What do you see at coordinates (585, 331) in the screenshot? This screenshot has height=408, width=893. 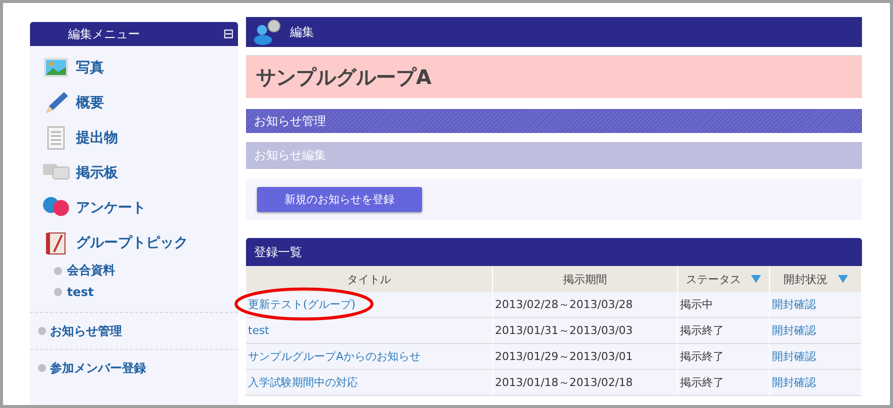 I see `period-cell: 2013/01/31～2013/03/03` at bounding box center [585, 331].